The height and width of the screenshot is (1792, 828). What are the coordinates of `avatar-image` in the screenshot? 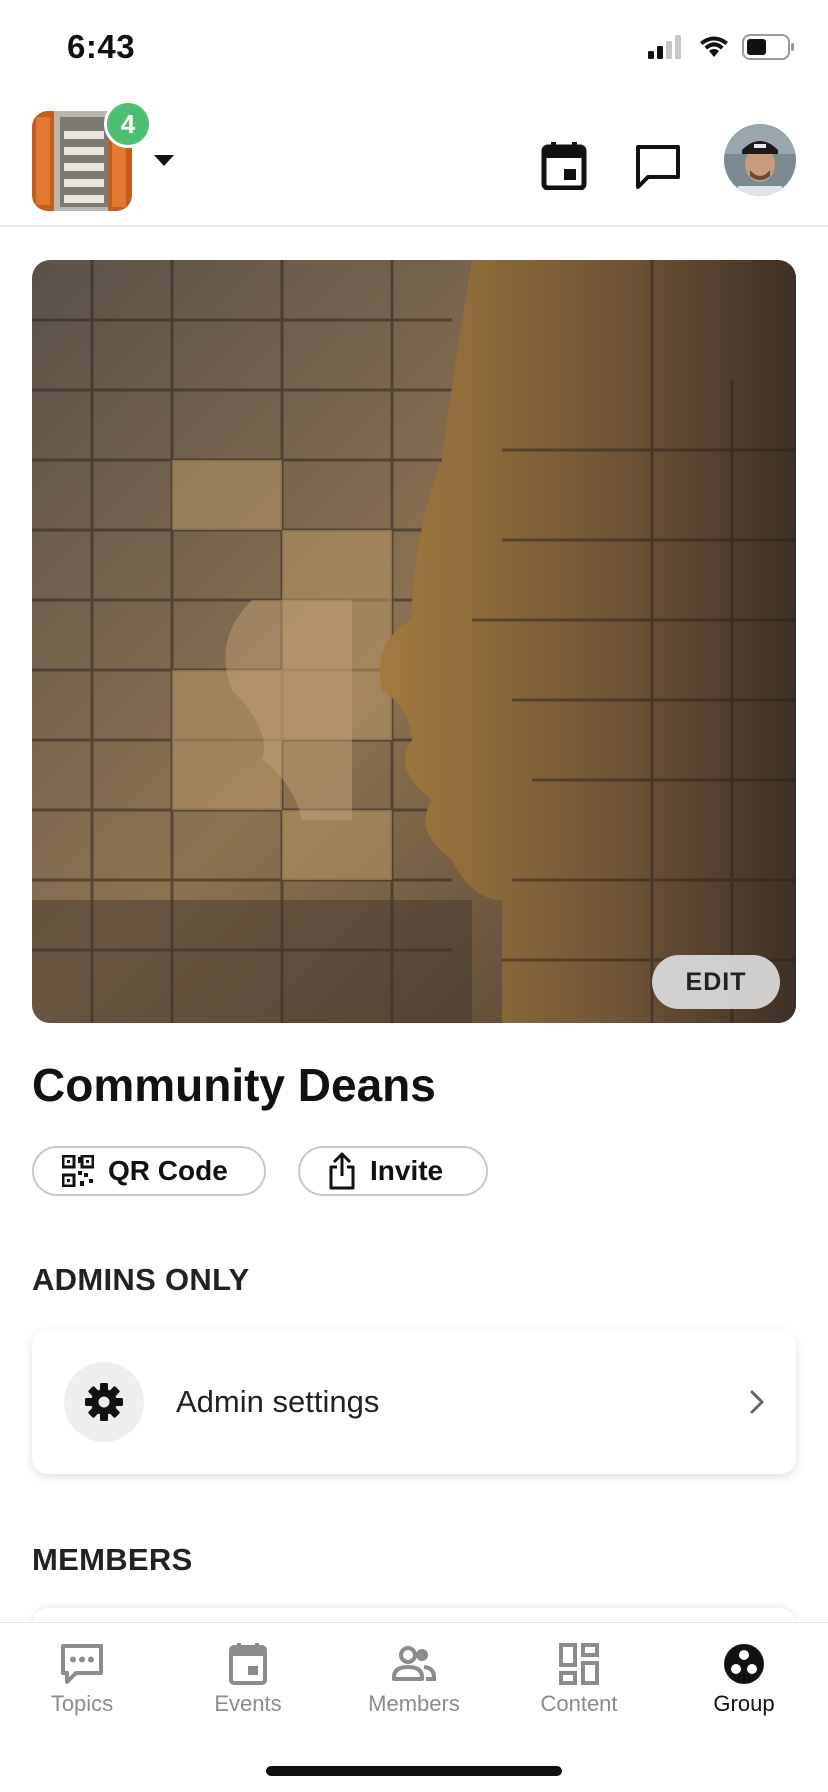 It's located at (760, 160).